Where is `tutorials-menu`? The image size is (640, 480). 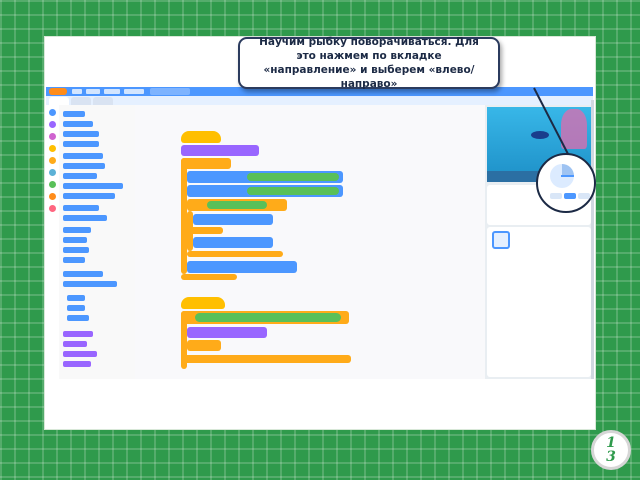 tutorials-menu is located at coordinates (134, 91).